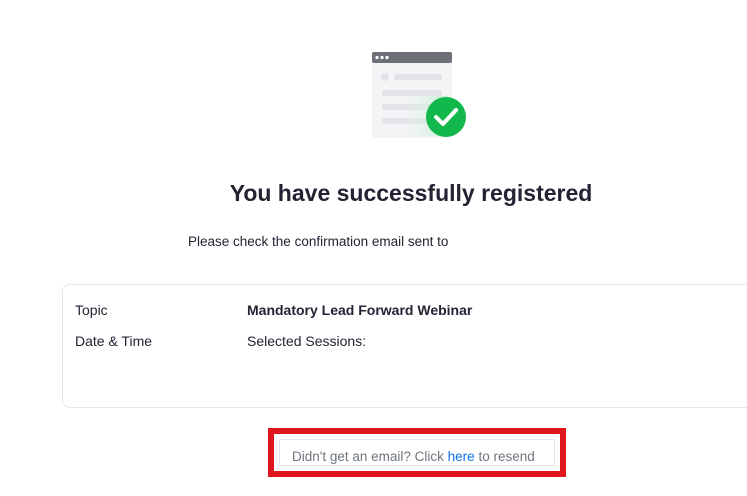  Describe the element at coordinates (307, 341) in the screenshot. I see `date-time-value: Selected Sessions:` at that location.